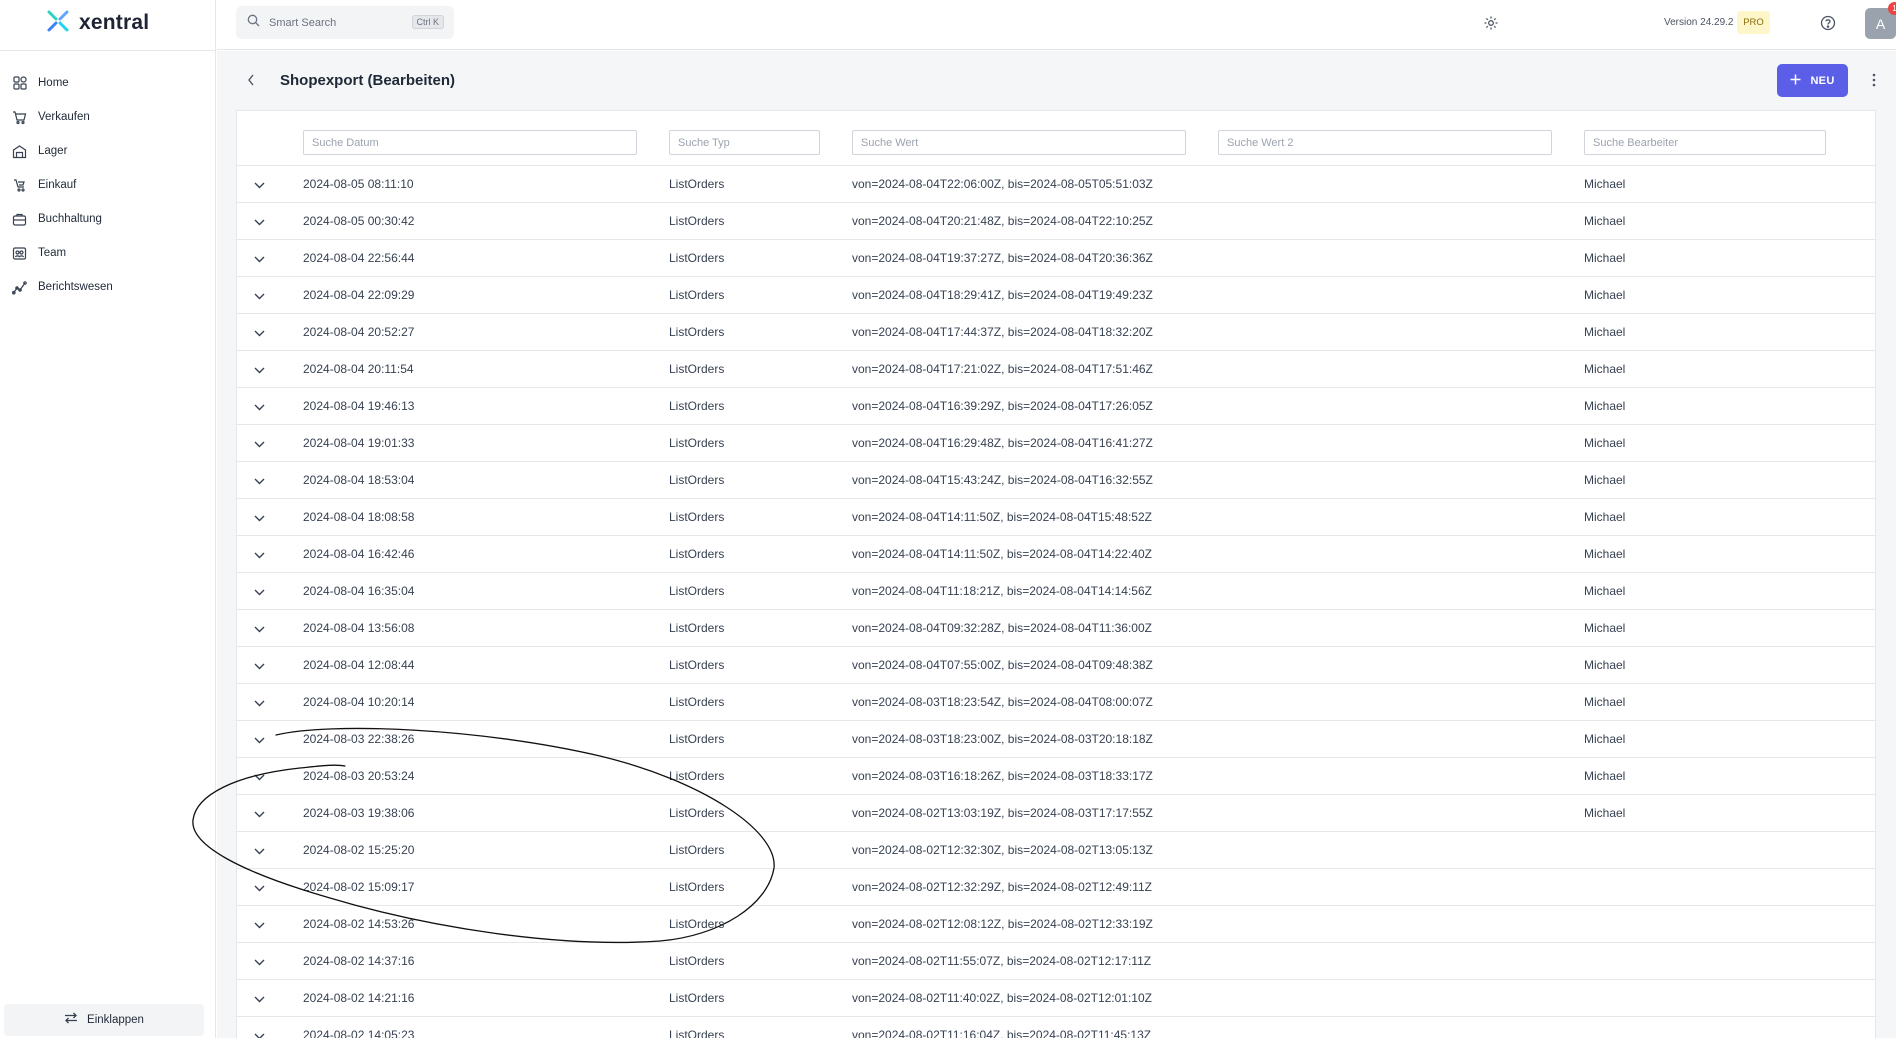  I want to click on filter-wert-input, so click(1019, 142).